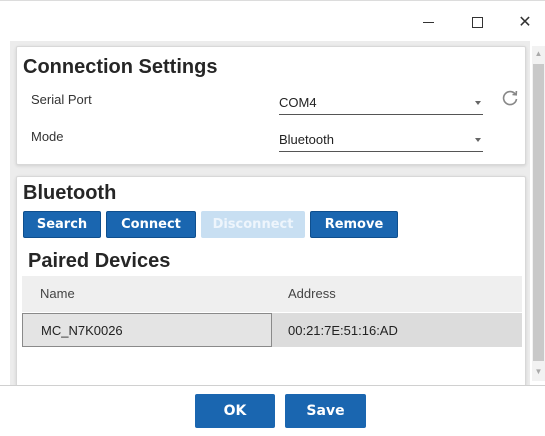 Image resolution: width=545 pixels, height=436 pixels. Describe the element at coordinates (381, 103) in the screenshot. I see `serial-port-select: COM4` at that location.